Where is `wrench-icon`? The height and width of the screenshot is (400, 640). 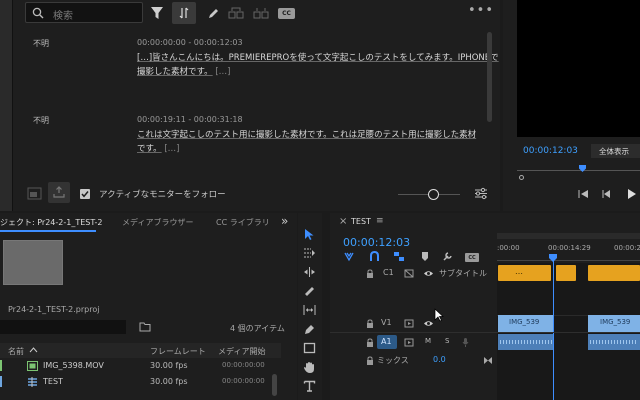 wrench-icon is located at coordinates (447, 256).